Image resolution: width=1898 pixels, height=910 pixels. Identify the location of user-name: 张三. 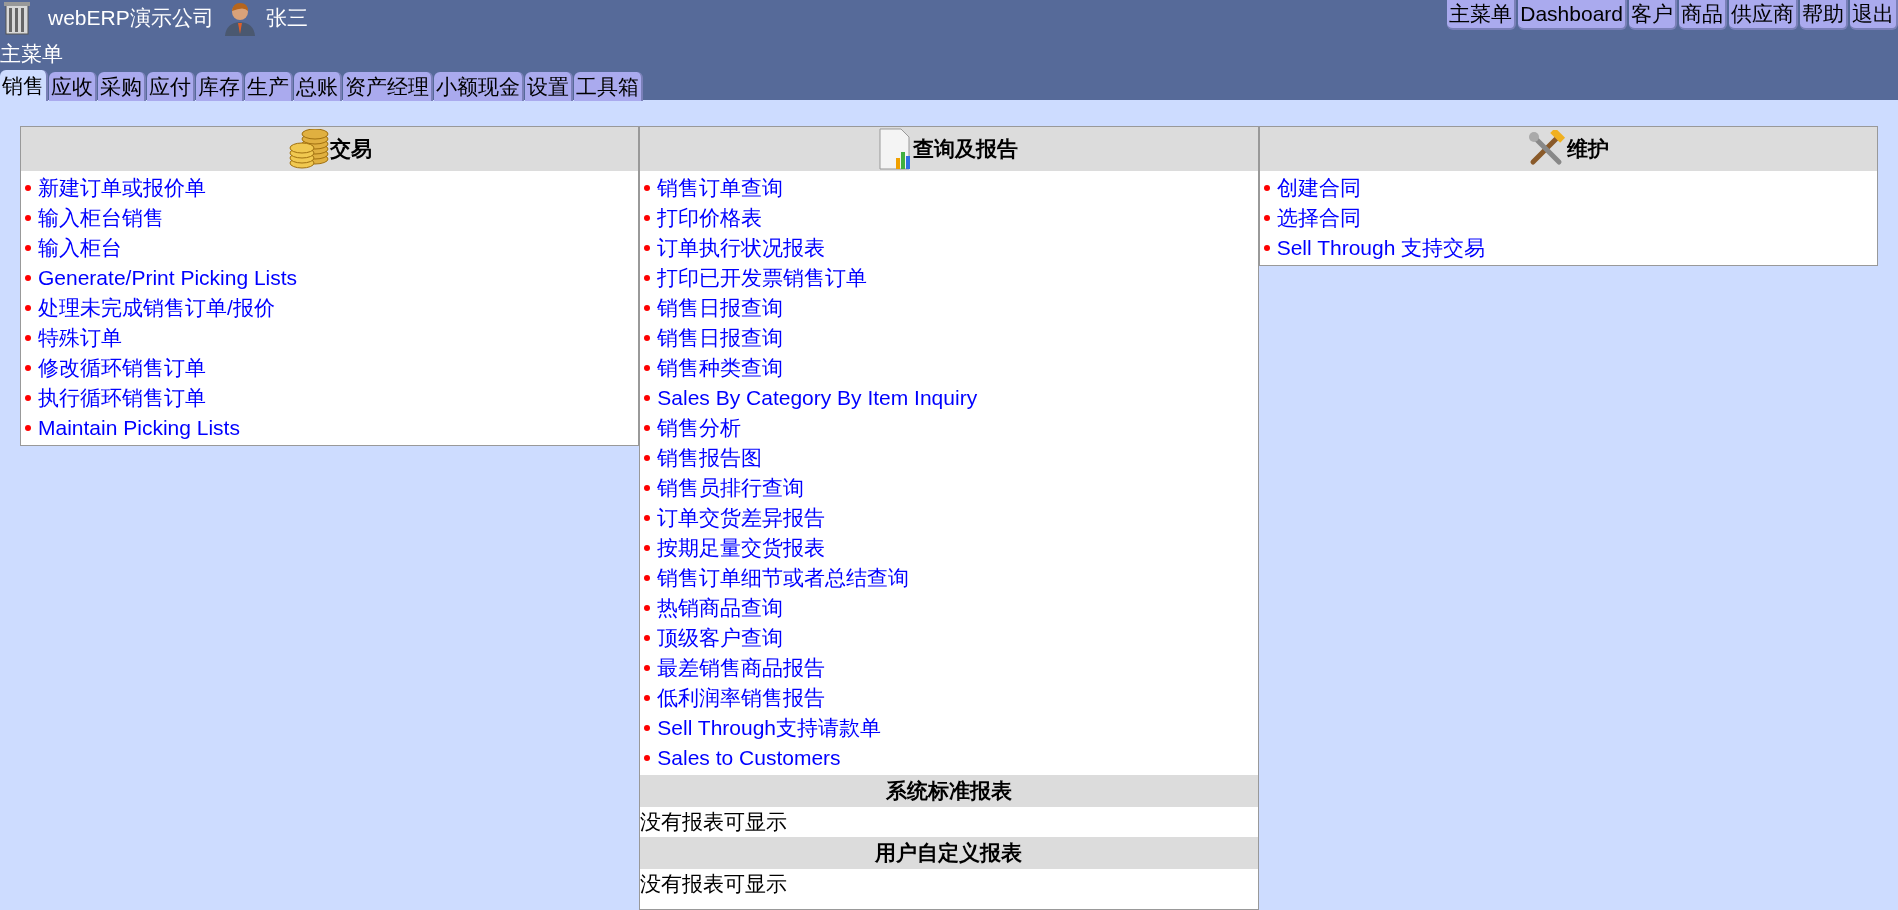
(286, 18).